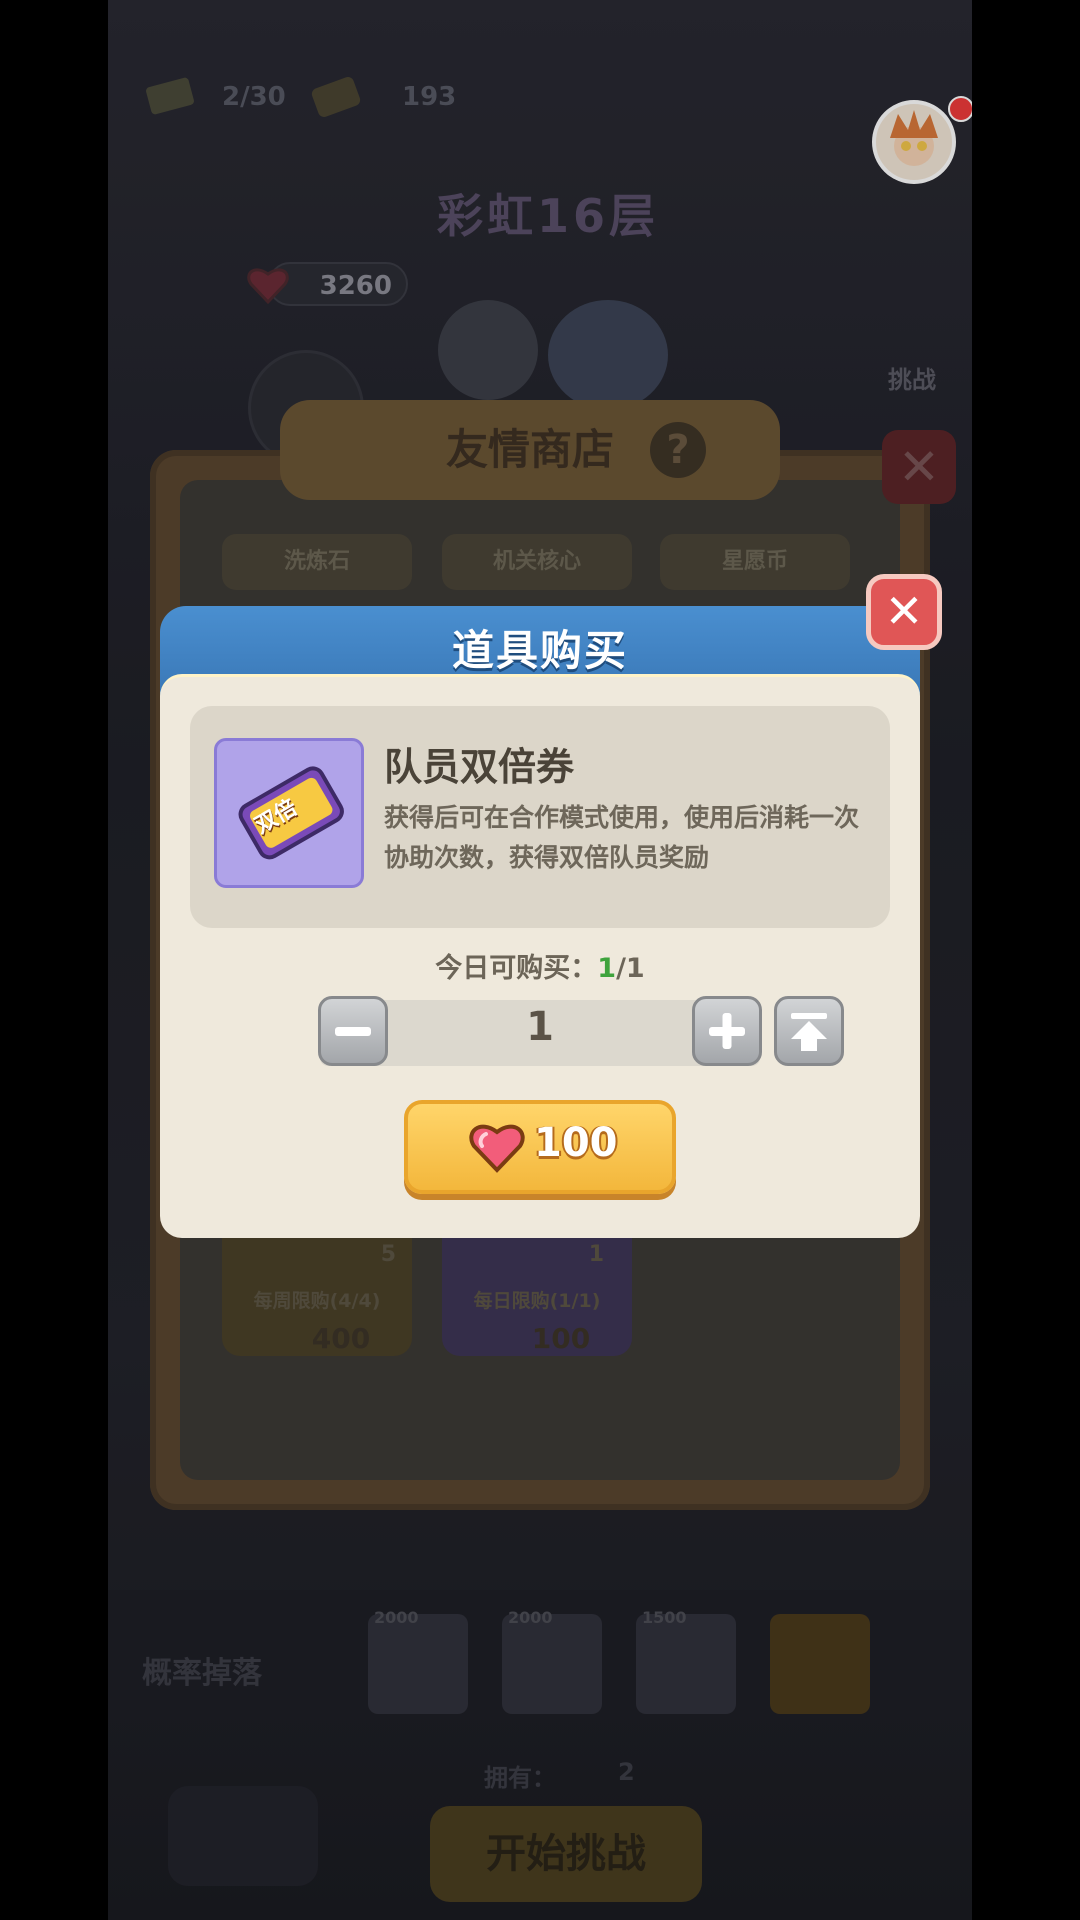 This screenshot has width=1080, height=1920. I want to click on decrease-button, so click(353, 1031).